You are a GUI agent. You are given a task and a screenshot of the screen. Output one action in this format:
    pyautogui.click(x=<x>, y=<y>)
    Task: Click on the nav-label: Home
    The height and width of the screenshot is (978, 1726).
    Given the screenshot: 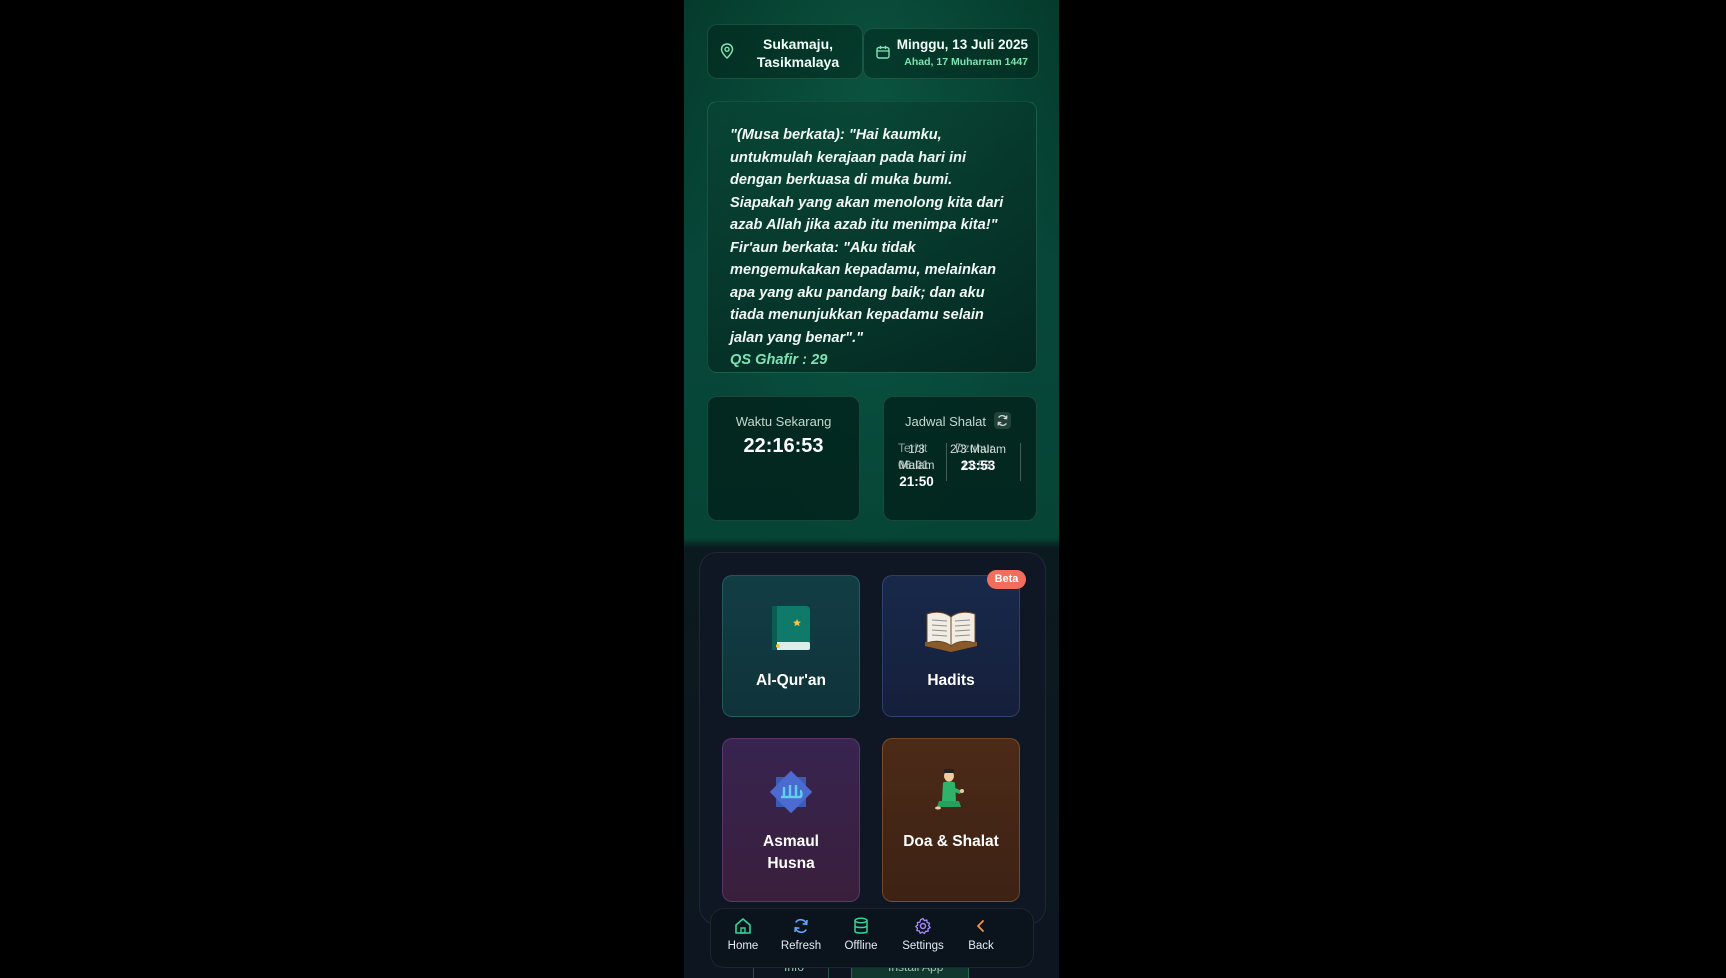 What is the action you would take?
    pyautogui.click(x=743, y=946)
    